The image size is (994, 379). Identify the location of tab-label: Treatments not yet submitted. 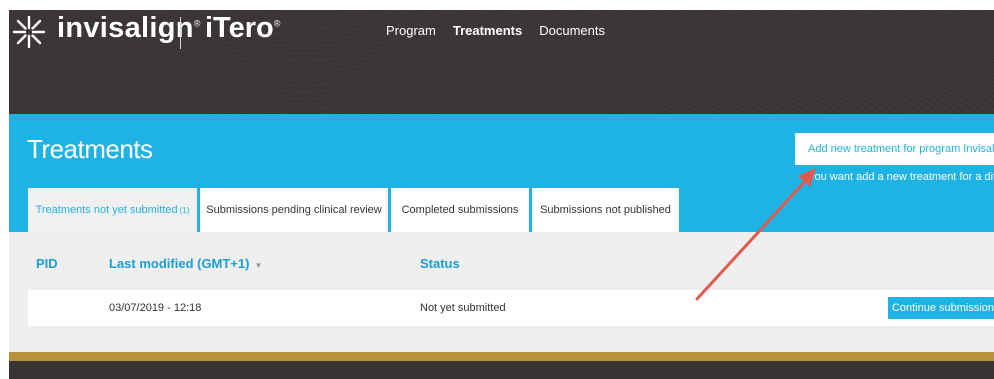
(106, 210).